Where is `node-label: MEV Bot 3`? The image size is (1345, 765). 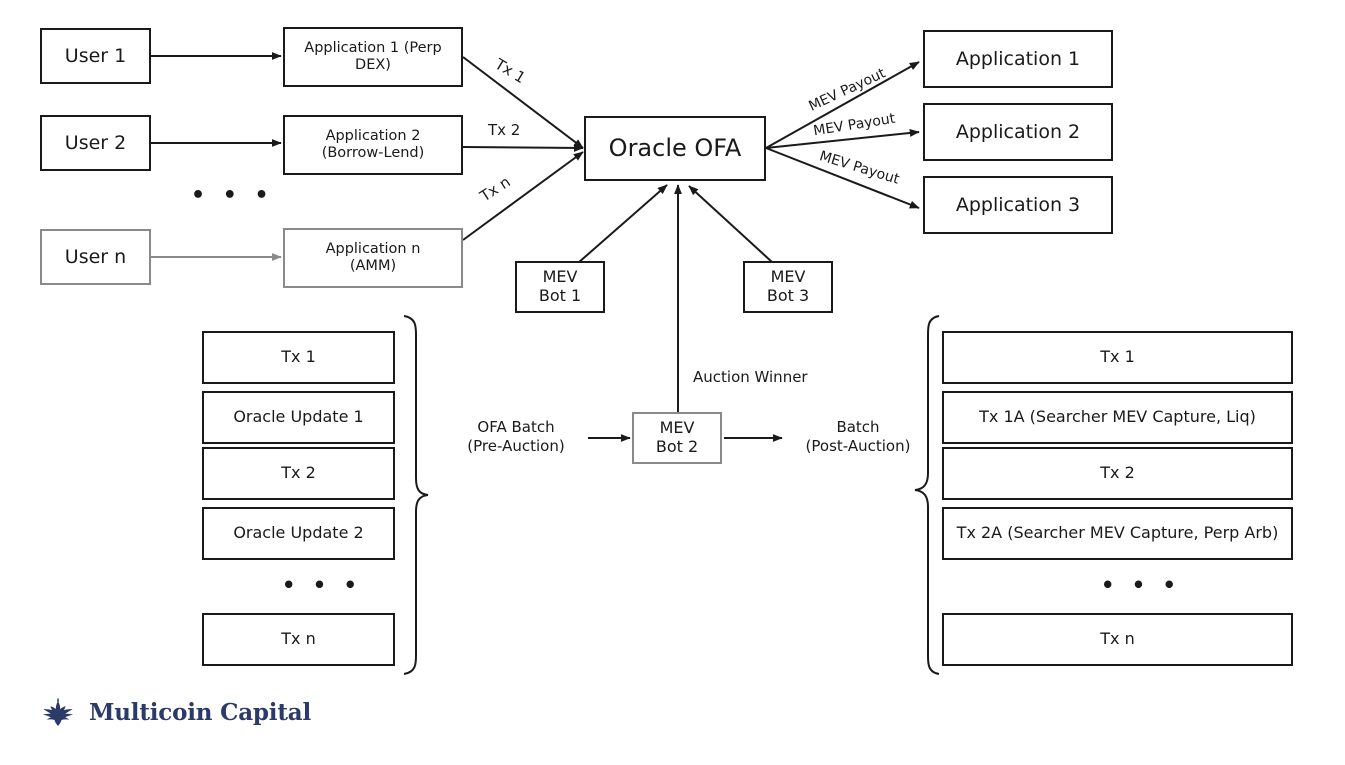 node-label: MEV Bot 3 is located at coordinates (788, 286).